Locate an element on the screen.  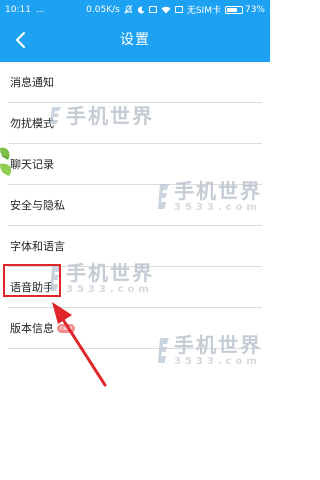
moon-icon is located at coordinates (141, 10).